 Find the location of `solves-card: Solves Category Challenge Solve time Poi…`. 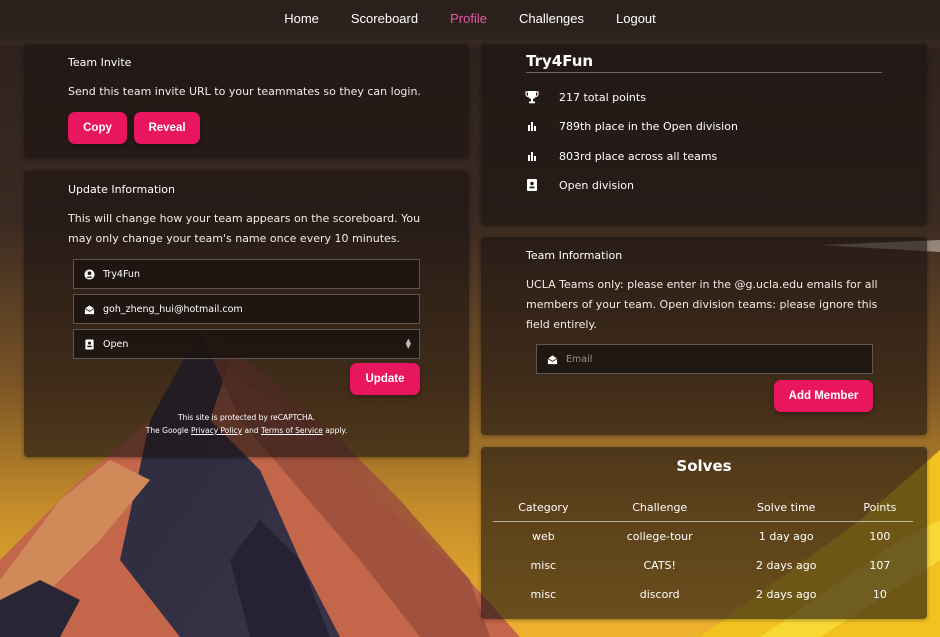

solves-card: Solves Category Challenge Solve time Poi… is located at coordinates (704, 533).